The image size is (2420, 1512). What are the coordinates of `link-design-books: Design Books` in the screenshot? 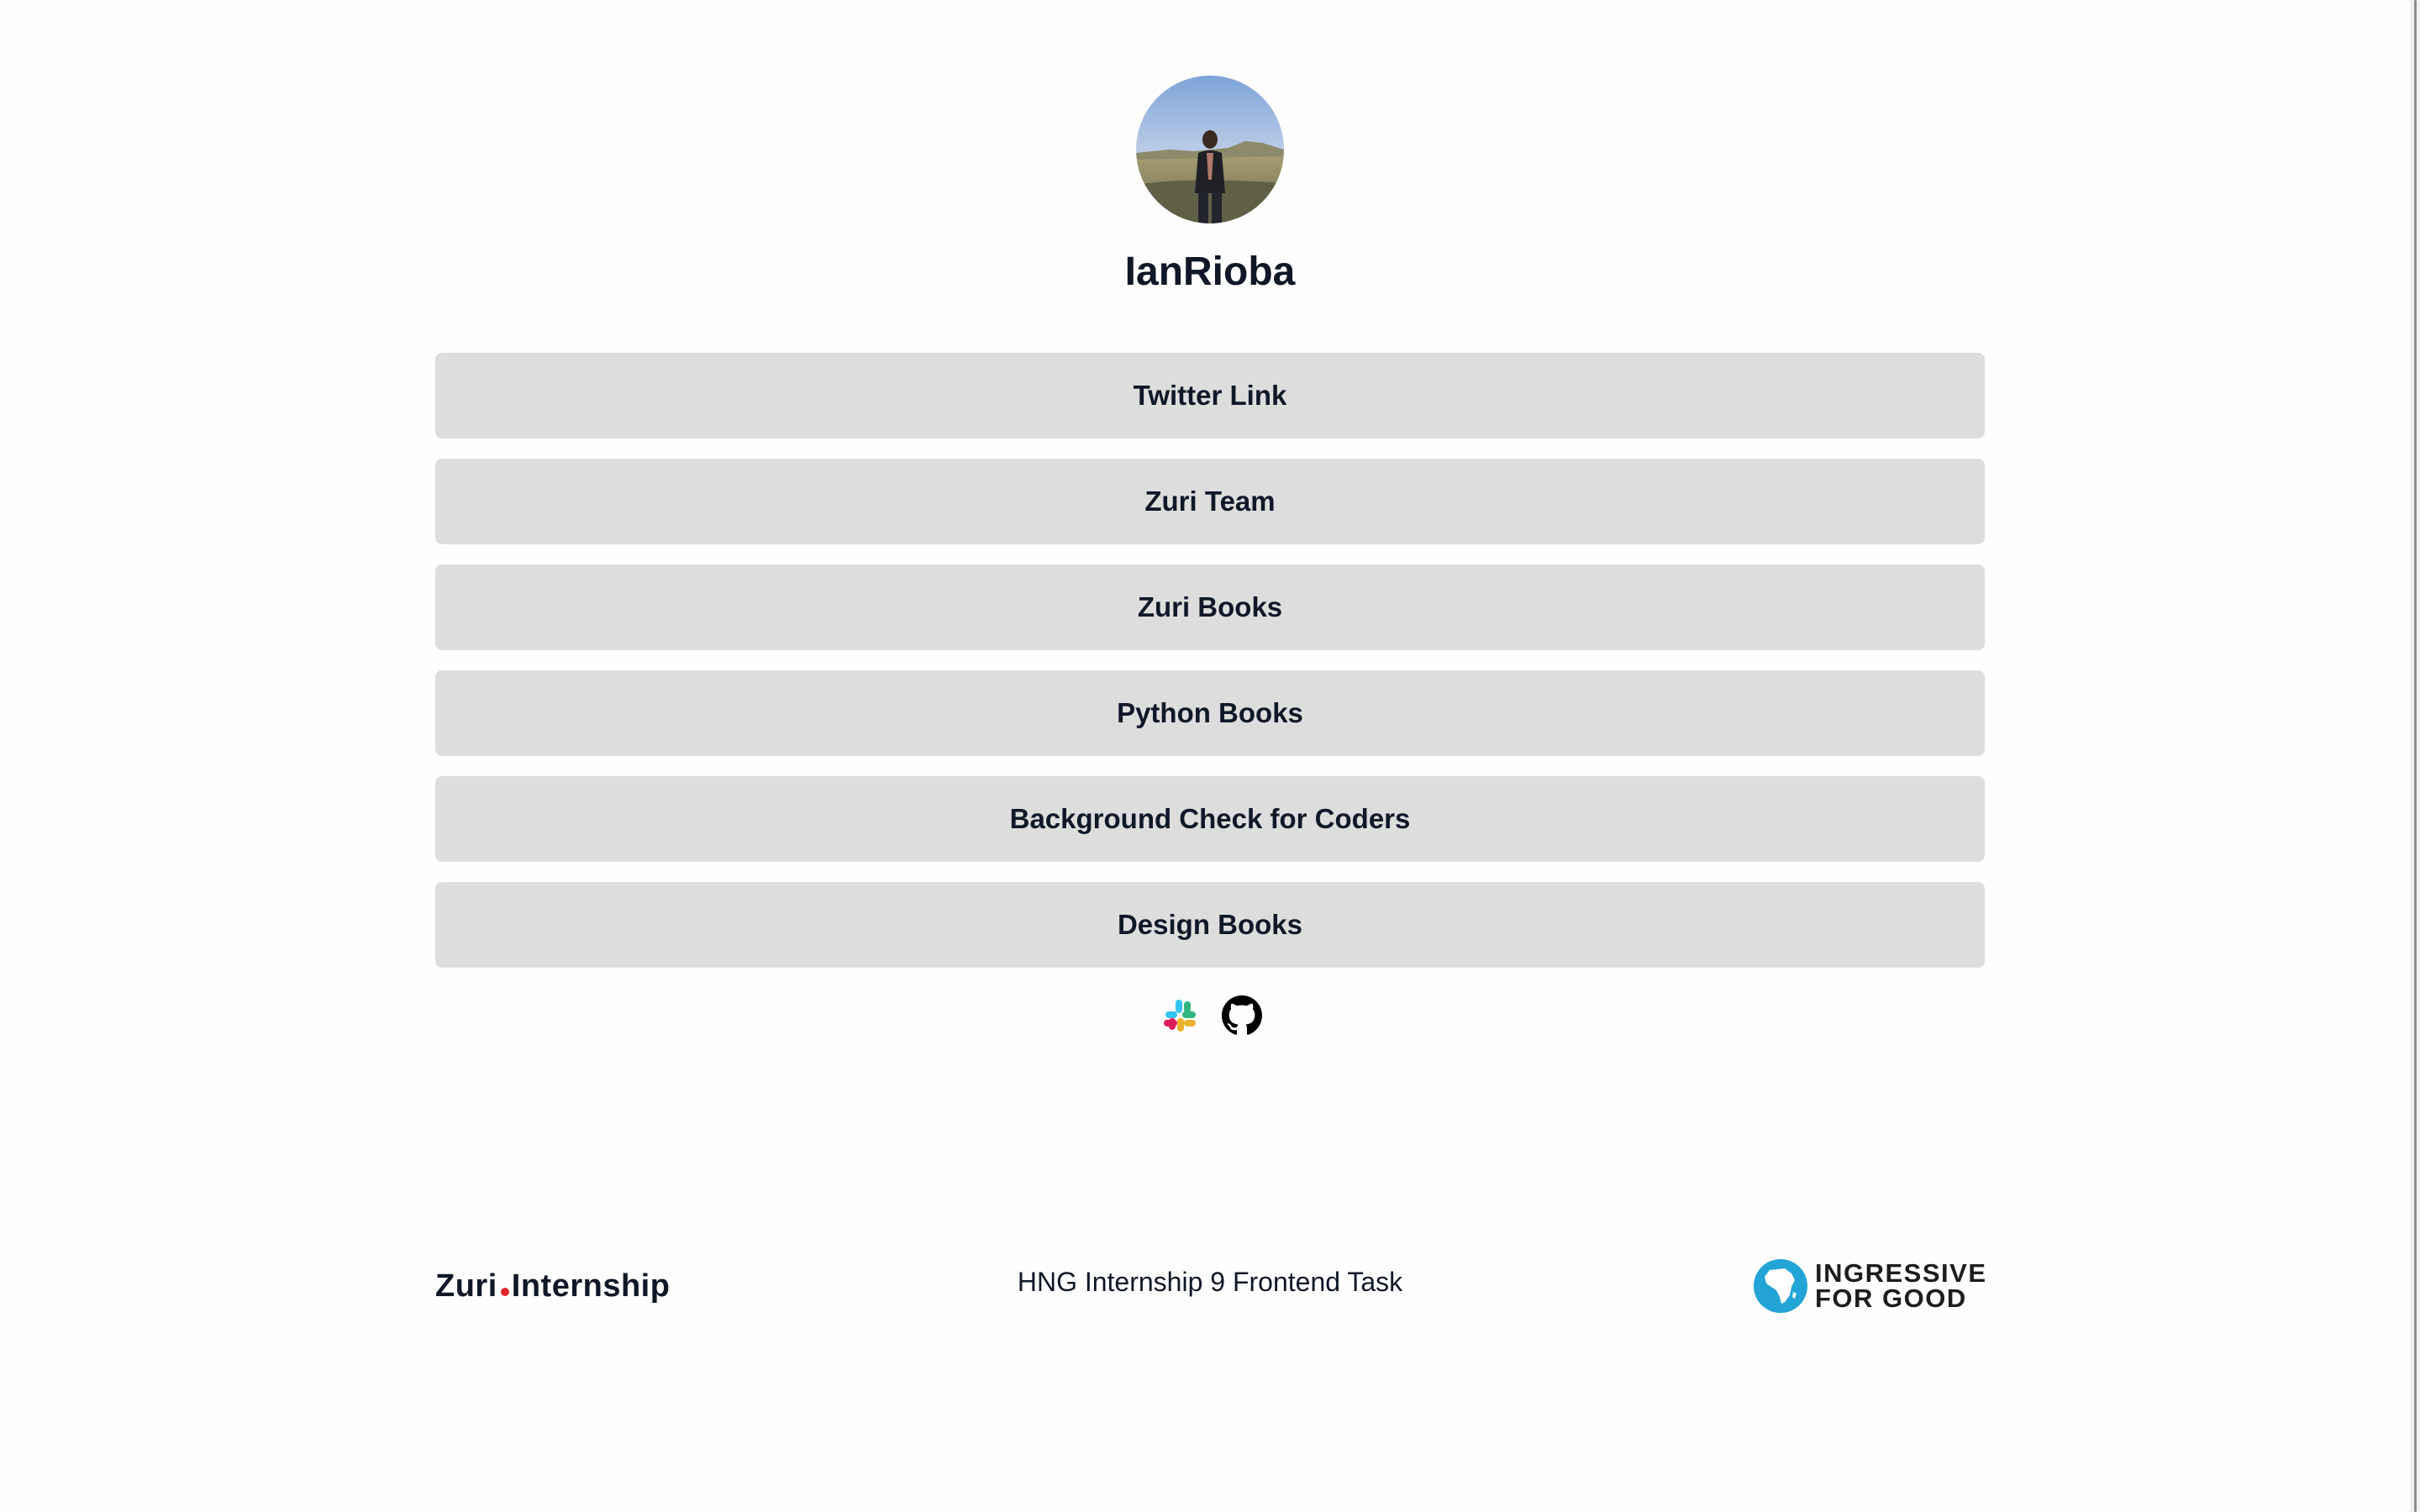 It's located at (1210, 925).